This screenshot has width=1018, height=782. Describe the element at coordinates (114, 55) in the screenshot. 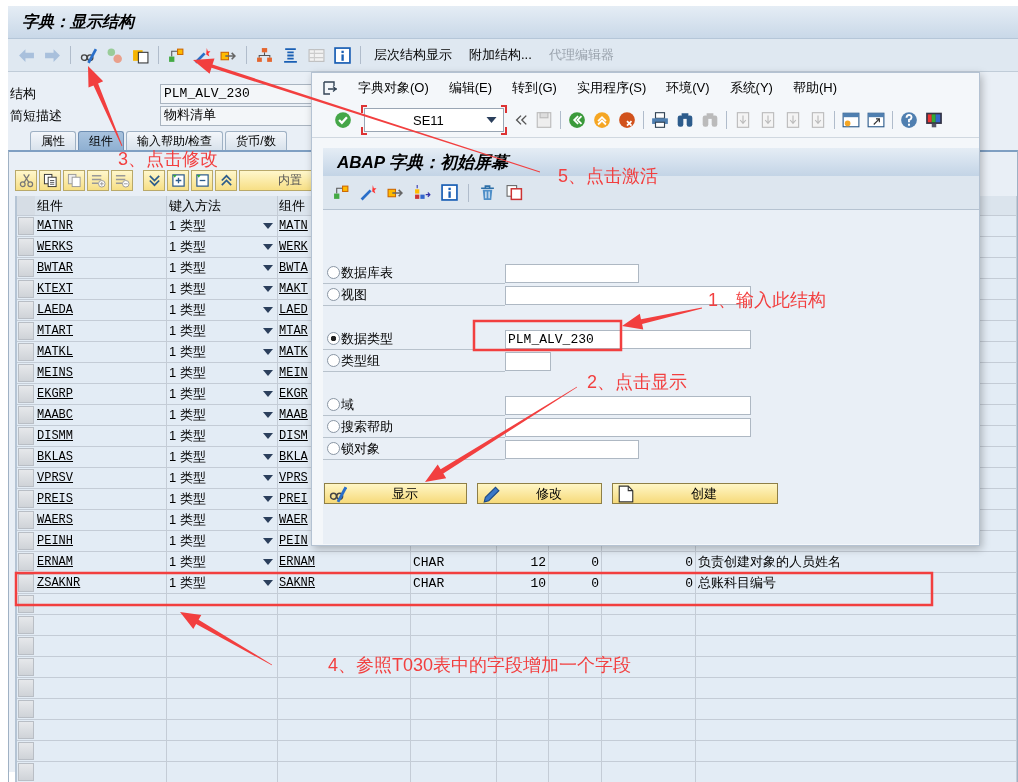

I see `circles-icon` at that location.